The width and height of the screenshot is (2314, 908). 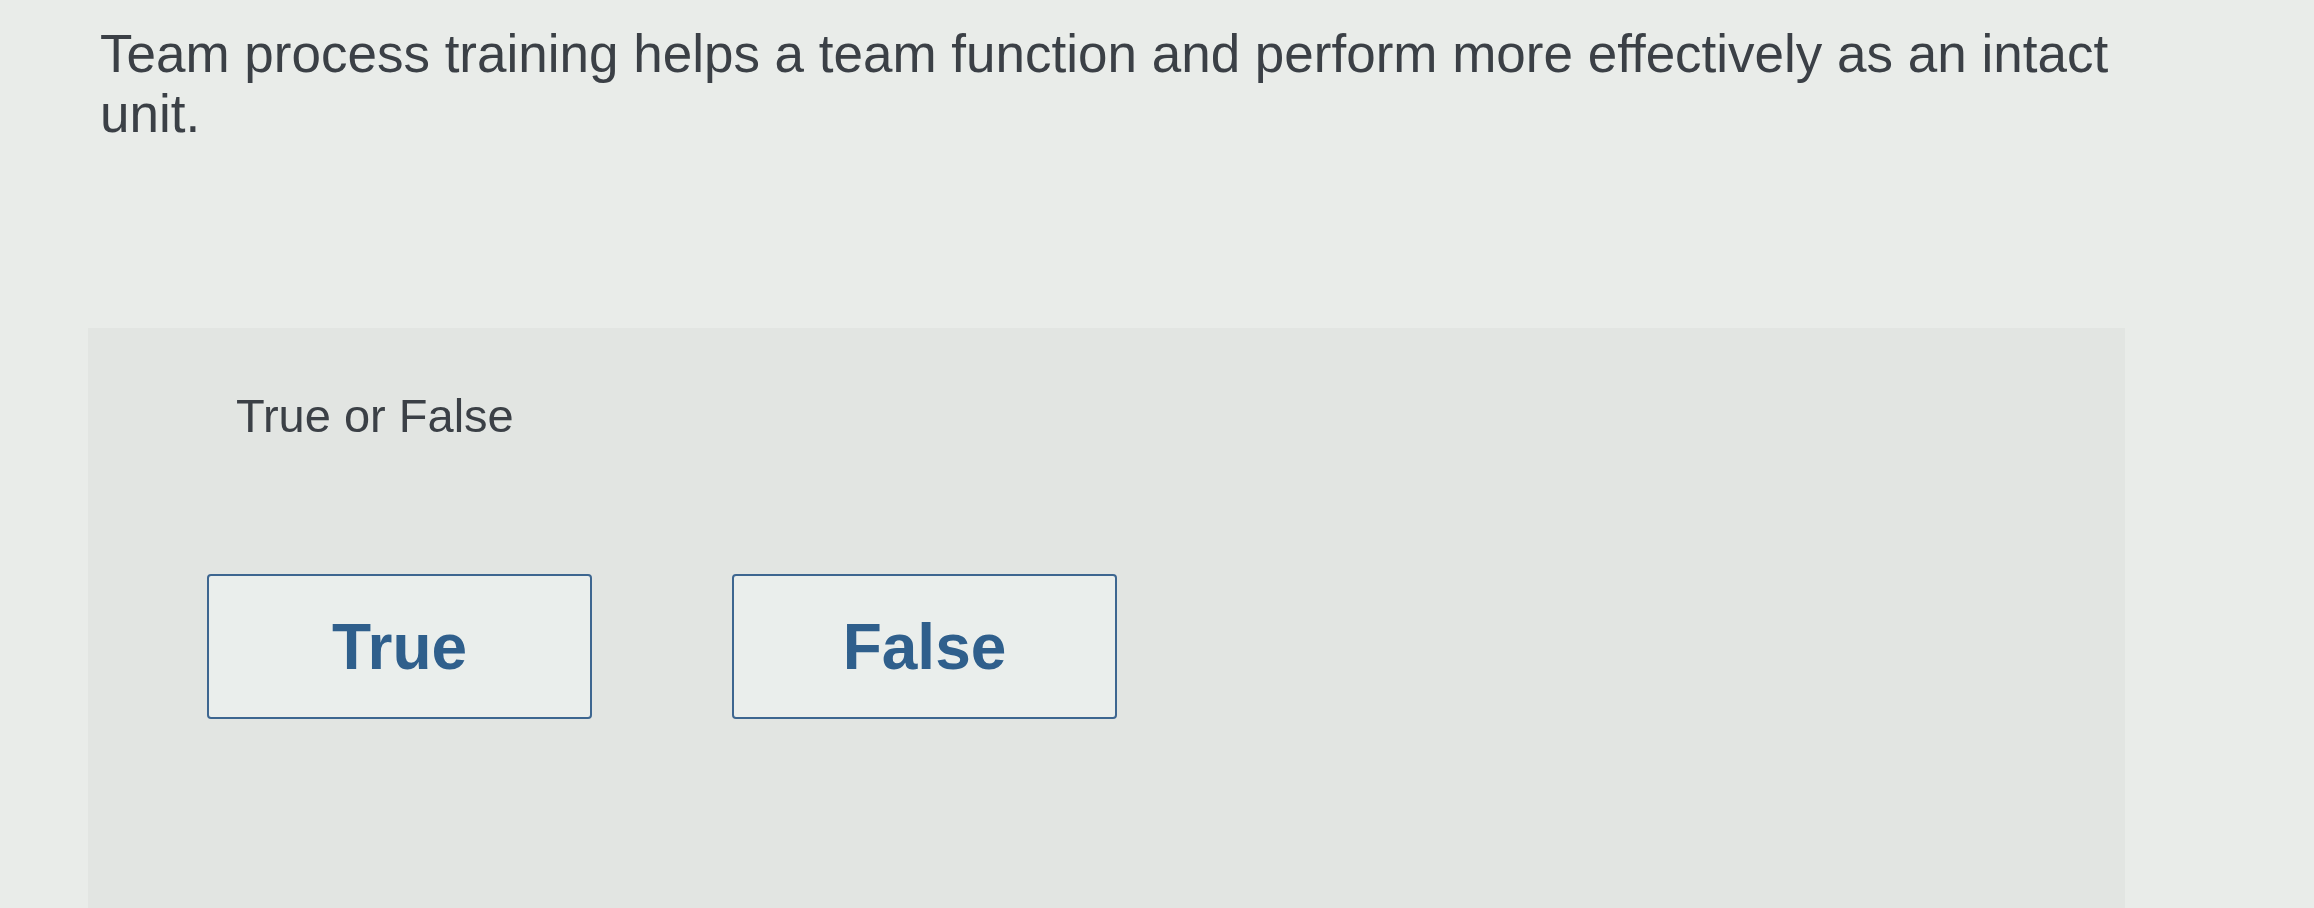 I want to click on instruction-text: True or False, so click(x=375, y=416).